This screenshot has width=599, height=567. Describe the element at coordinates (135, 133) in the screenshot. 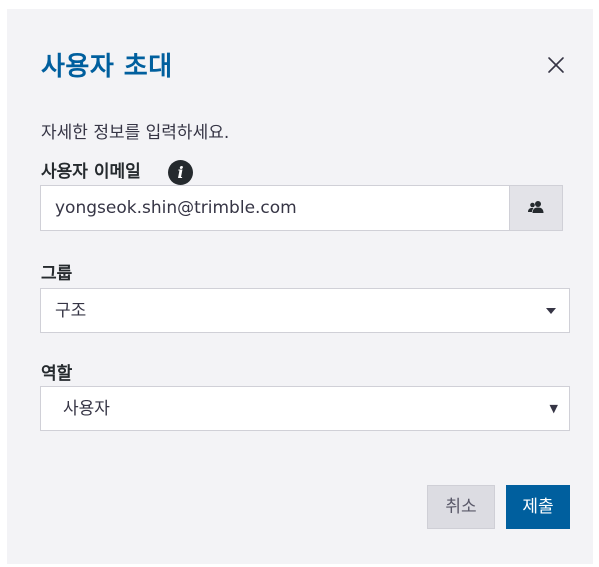

I see `dialog-subtitle: 자세한 정보를 입력하세요.` at that location.